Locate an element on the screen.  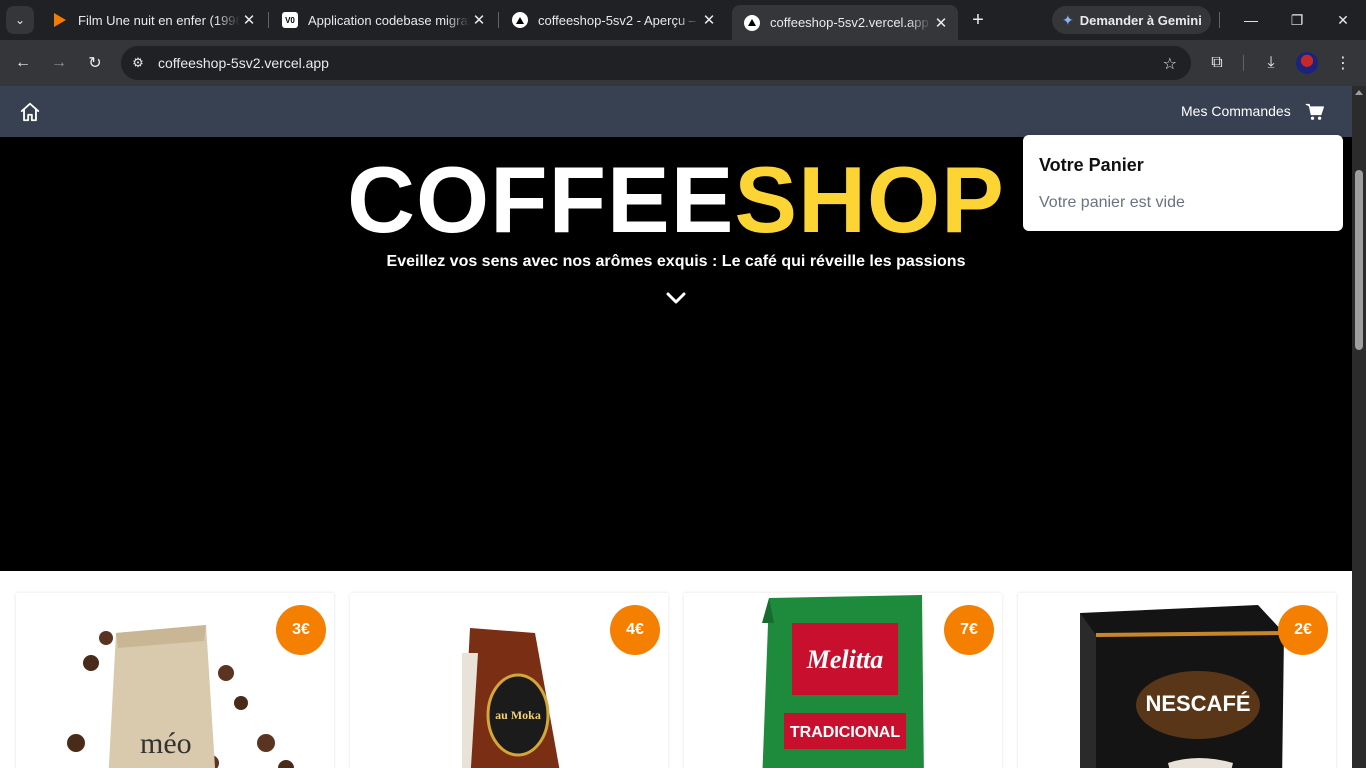
url-text: coffeeshop-5sv2.vercel.app is located at coordinates (243, 63).